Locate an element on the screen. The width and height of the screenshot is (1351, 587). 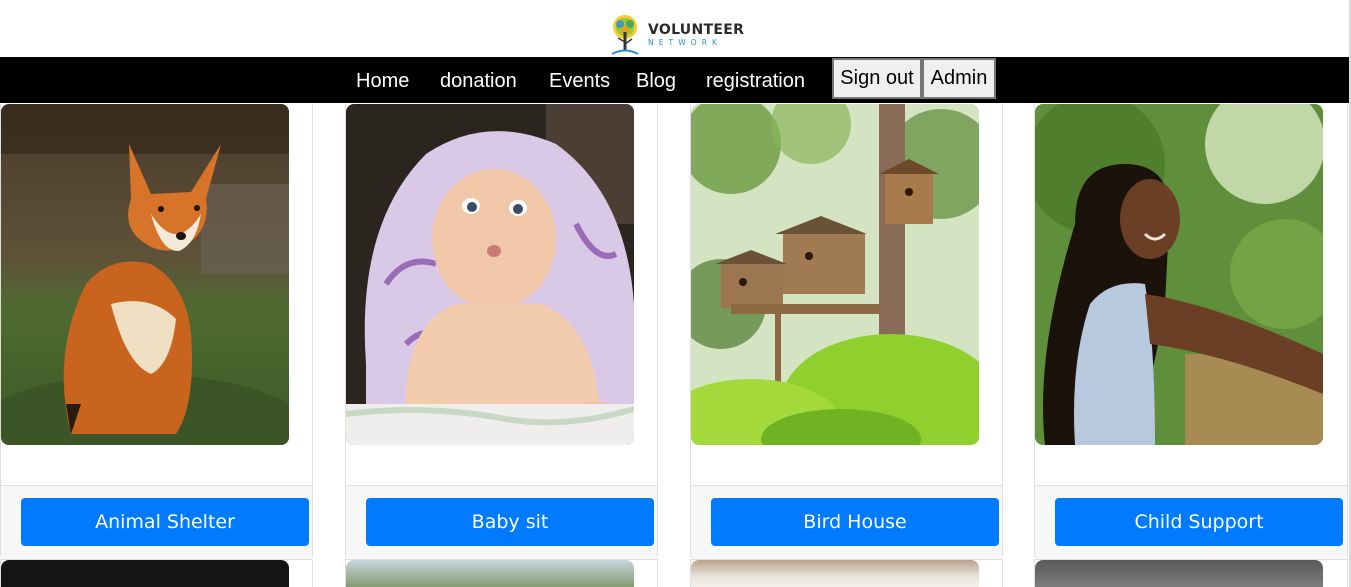
animal-shelter-button: Animal Shelter is located at coordinates (165, 522).